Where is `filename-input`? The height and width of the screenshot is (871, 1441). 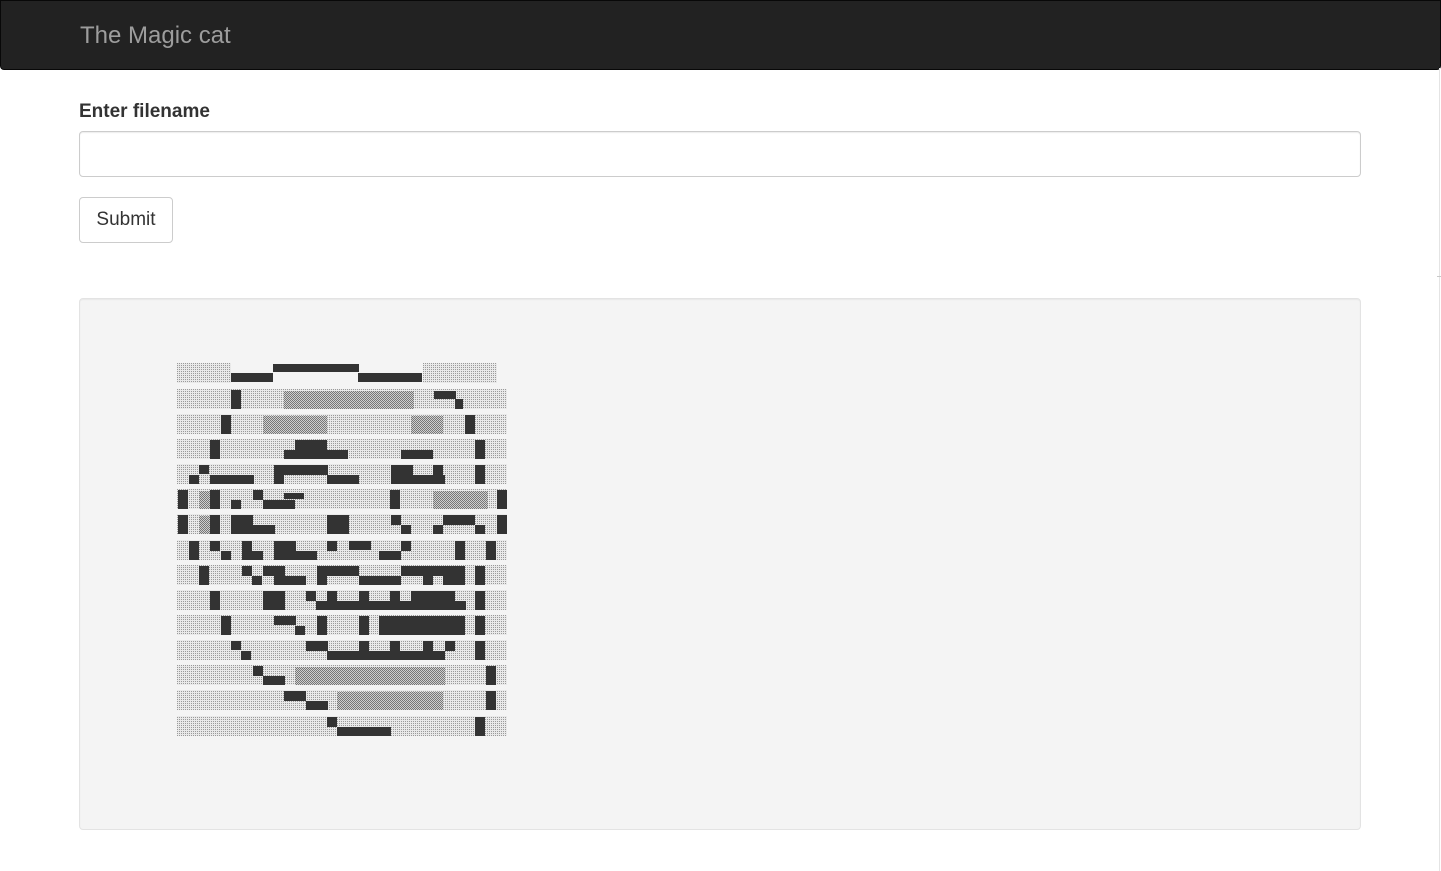 filename-input is located at coordinates (720, 154).